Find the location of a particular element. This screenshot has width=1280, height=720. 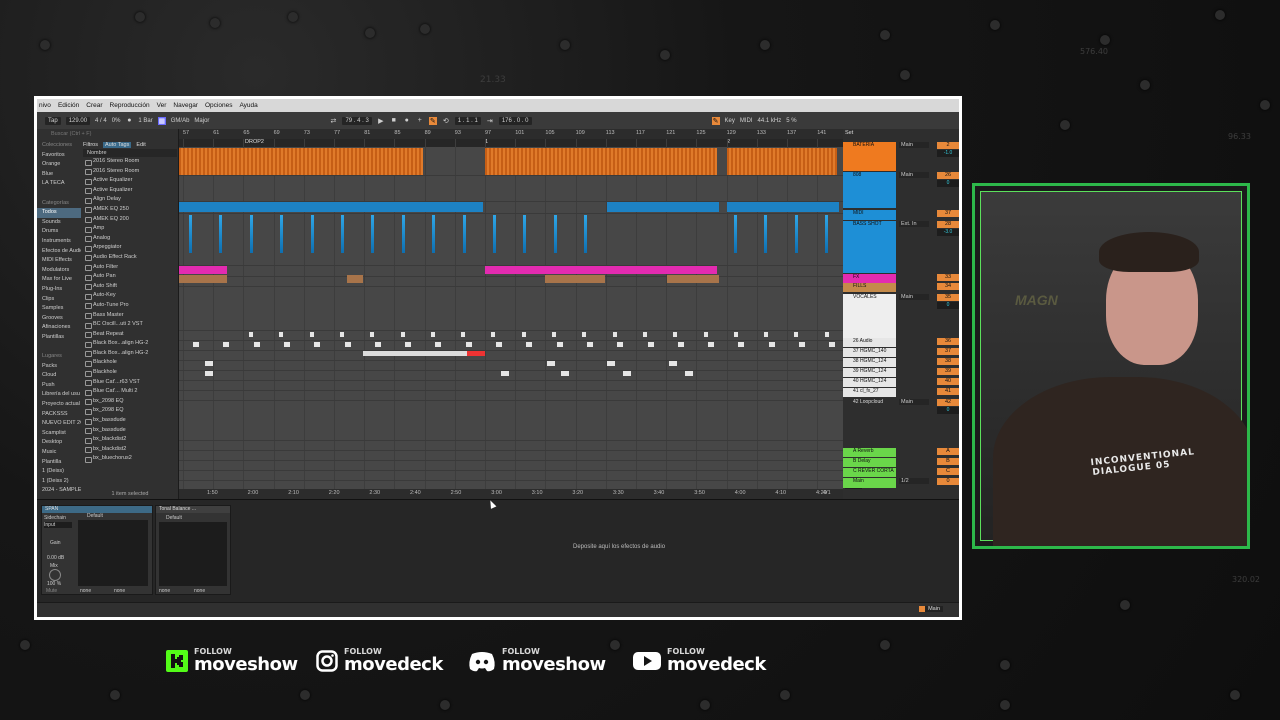

browser-sidebar-item: Plantillas is located at coordinates (59, 338).